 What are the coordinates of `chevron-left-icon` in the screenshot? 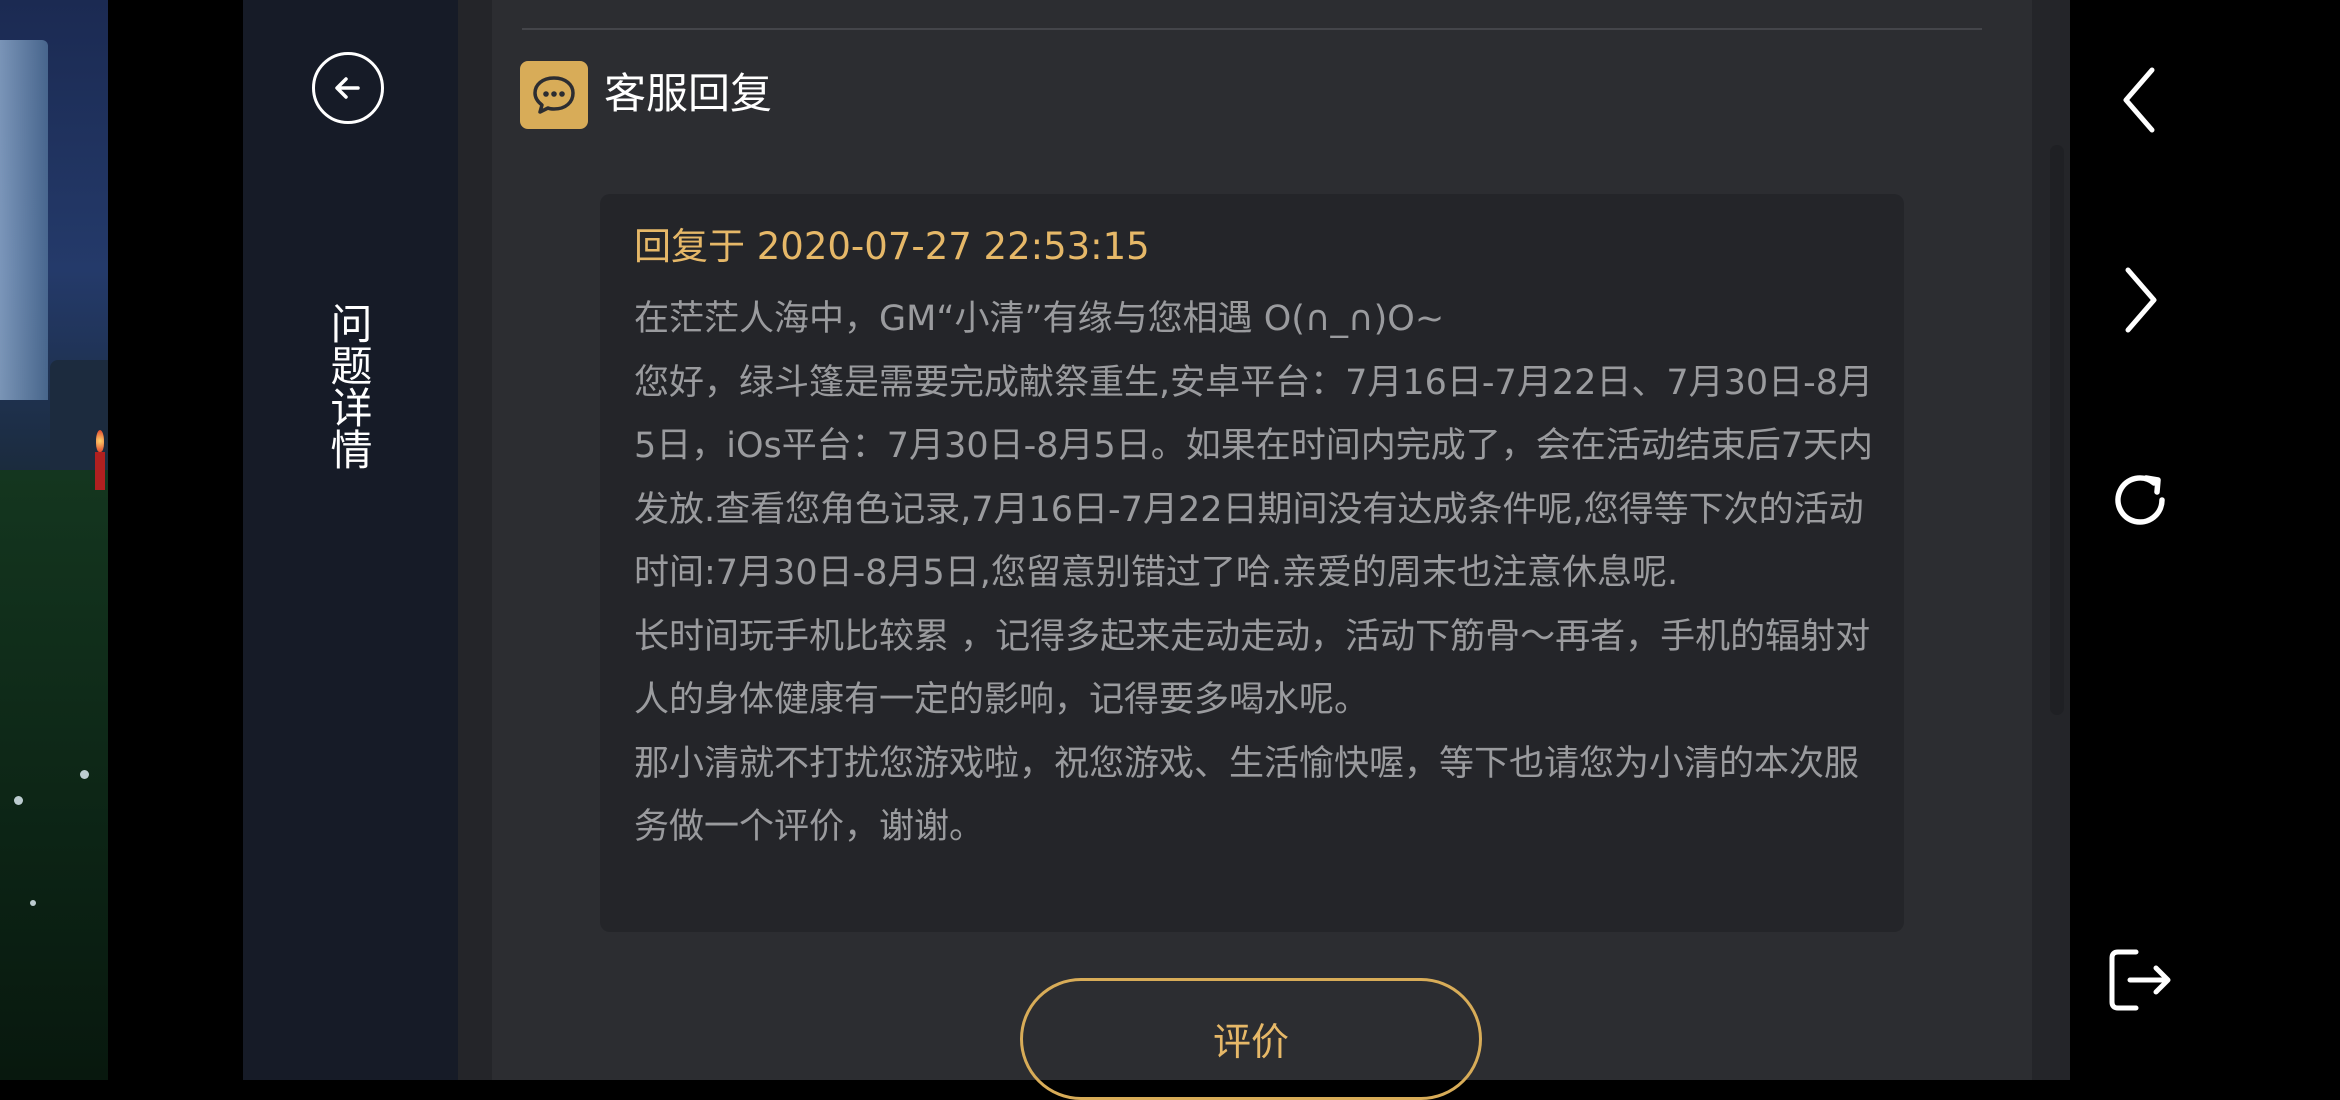 It's located at (2139, 100).